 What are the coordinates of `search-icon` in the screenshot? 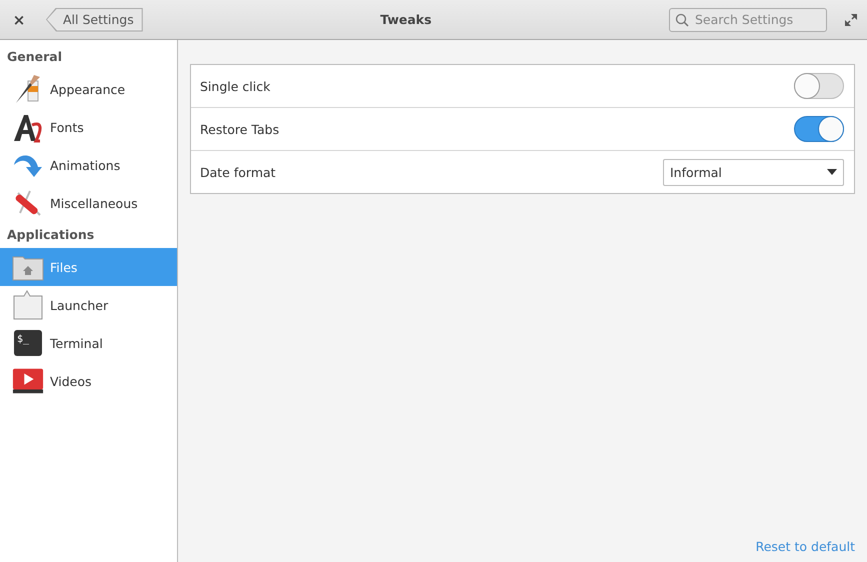 It's located at (682, 19).